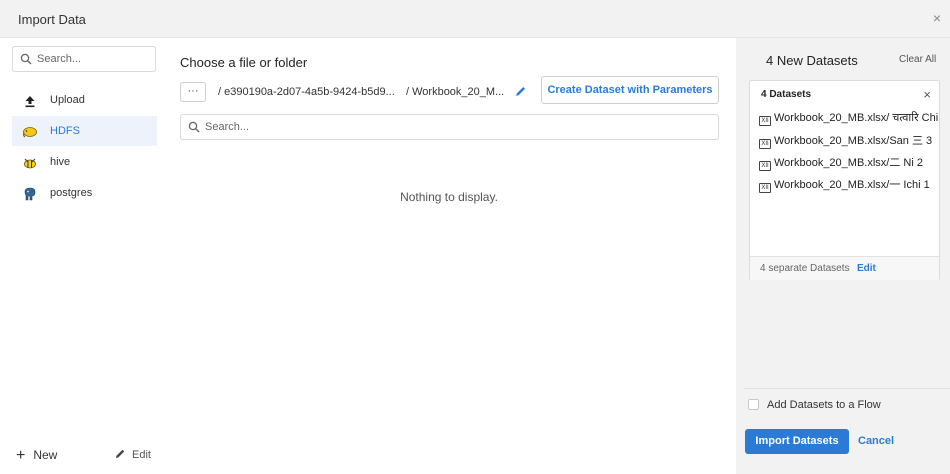 The height and width of the screenshot is (474, 950). I want to click on dataset-item: XII Workbook_20_MB.xlsx/San 三 3, so click(849, 141).